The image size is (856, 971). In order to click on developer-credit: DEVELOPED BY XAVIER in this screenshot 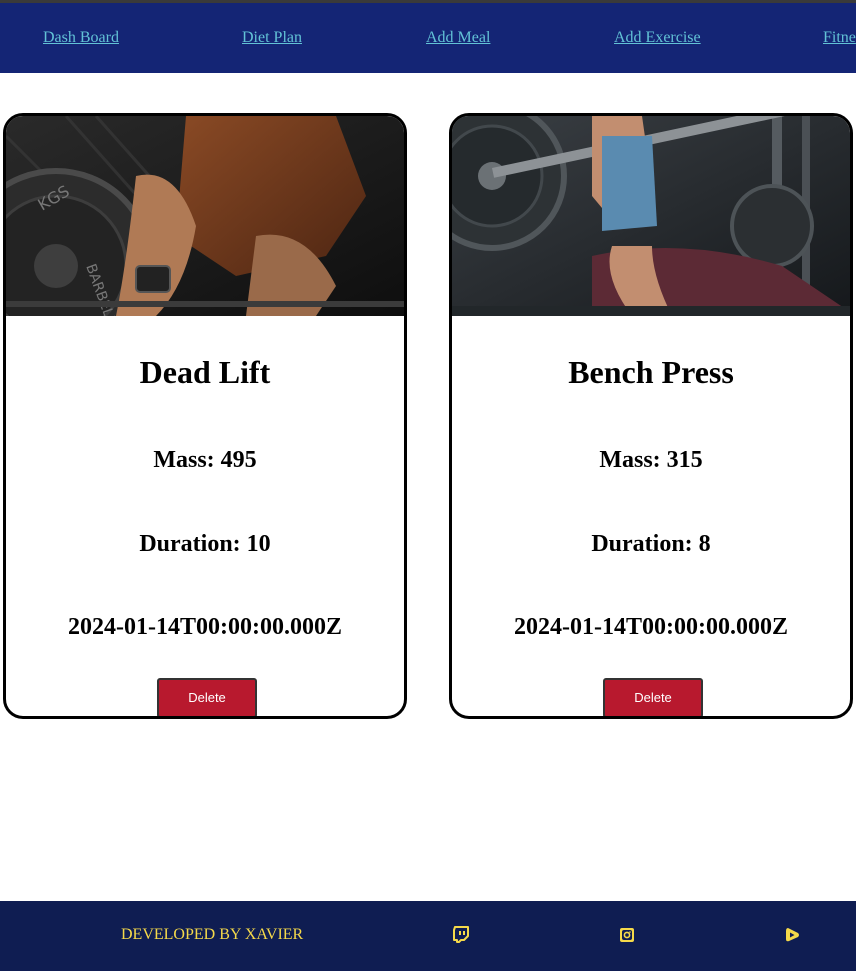, I will do `click(212, 934)`.